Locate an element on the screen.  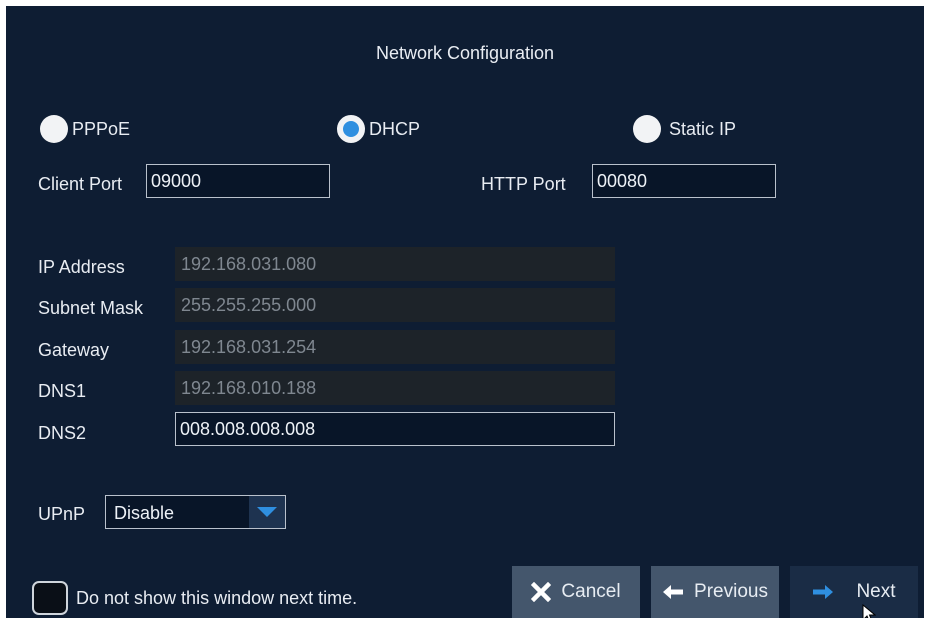
dialog-title: Network Configuration is located at coordinates (465, 53).